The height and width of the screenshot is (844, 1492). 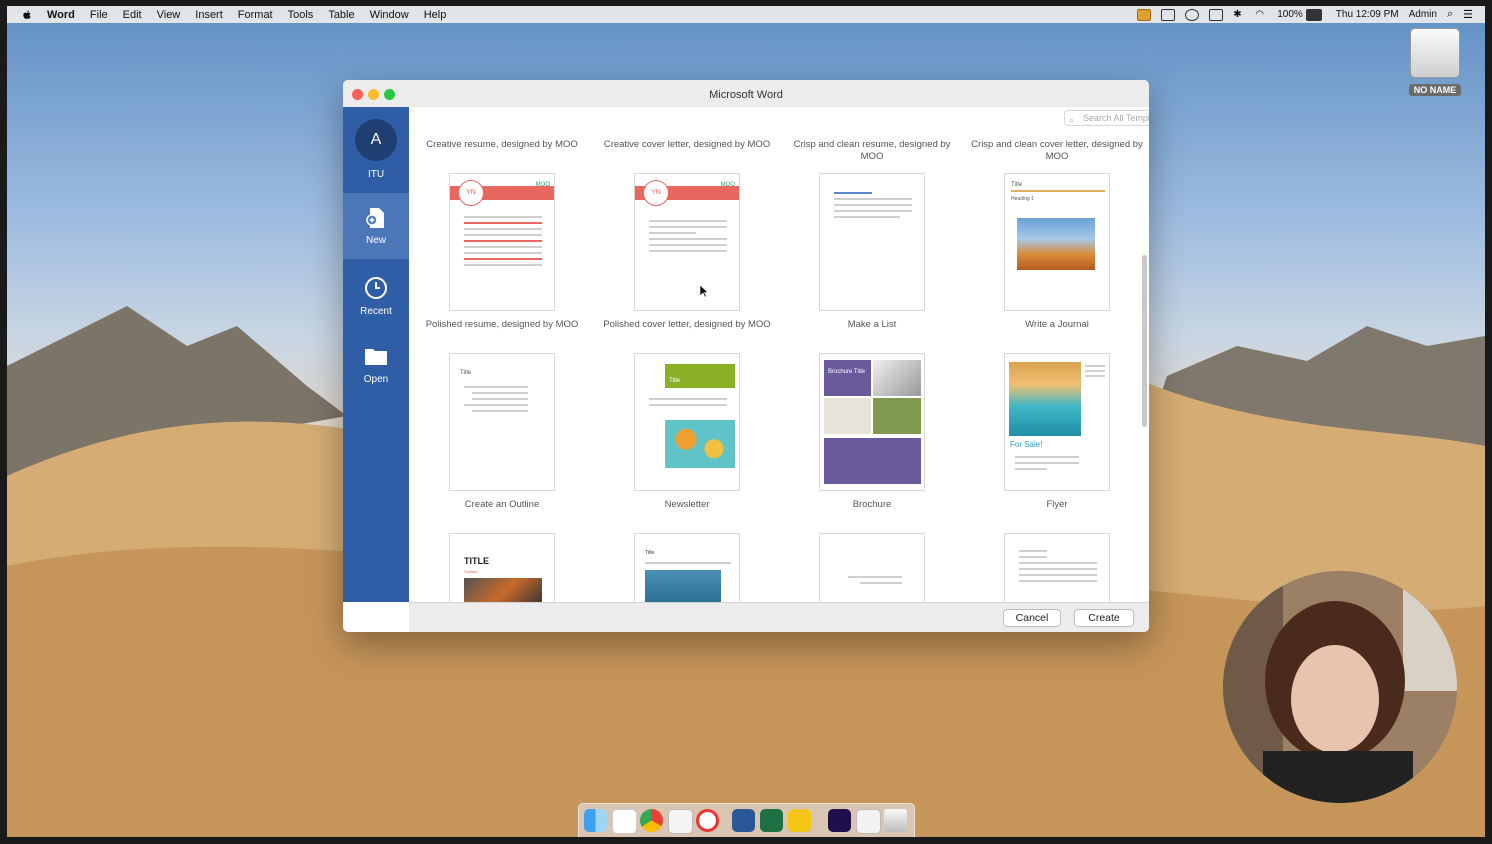 I want to click on template-photo-report: Title, so click(x=687, y=567).